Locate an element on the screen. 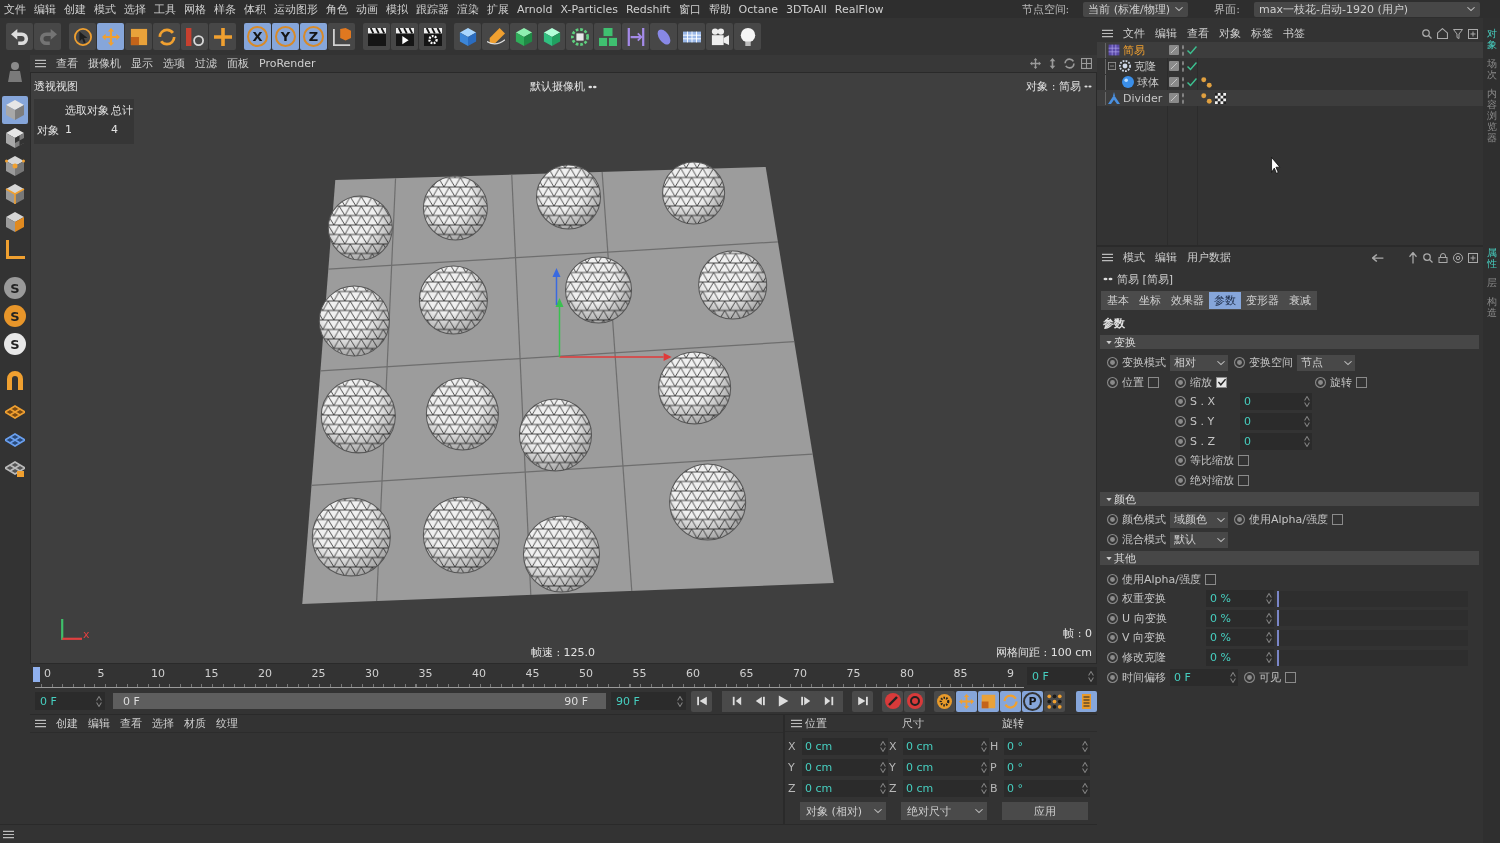 The image size is (1500, 843). dropdown: 节点 is located at coordinates (1326, 362).